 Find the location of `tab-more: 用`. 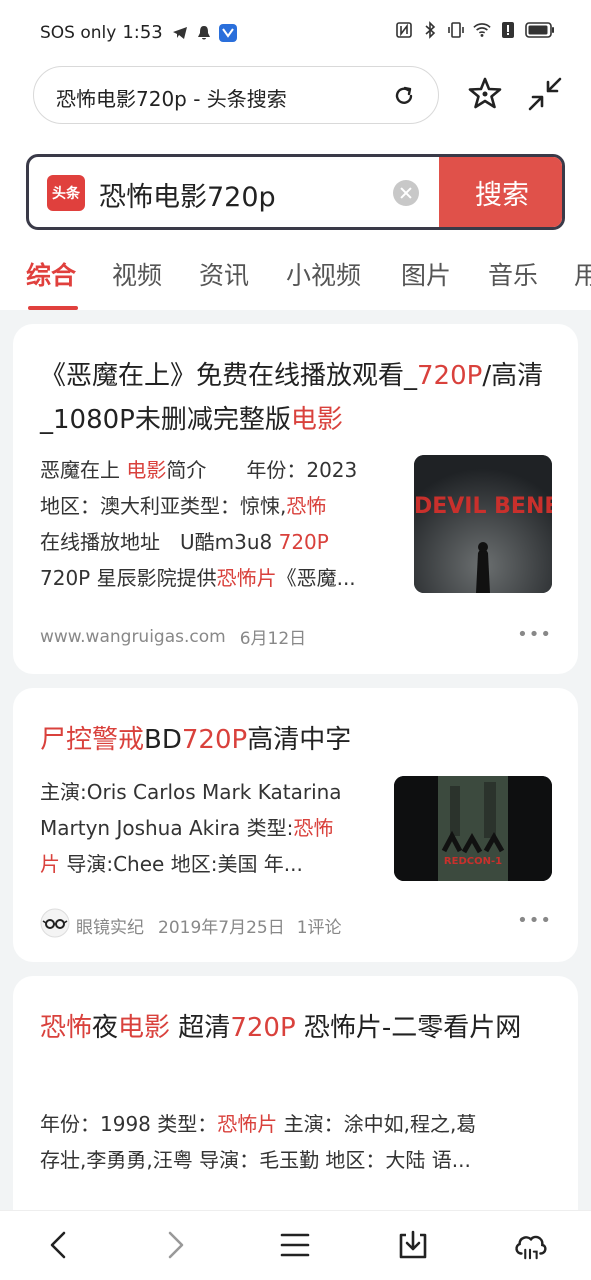

tab-more: 用 is located at coordinates (582, 274).